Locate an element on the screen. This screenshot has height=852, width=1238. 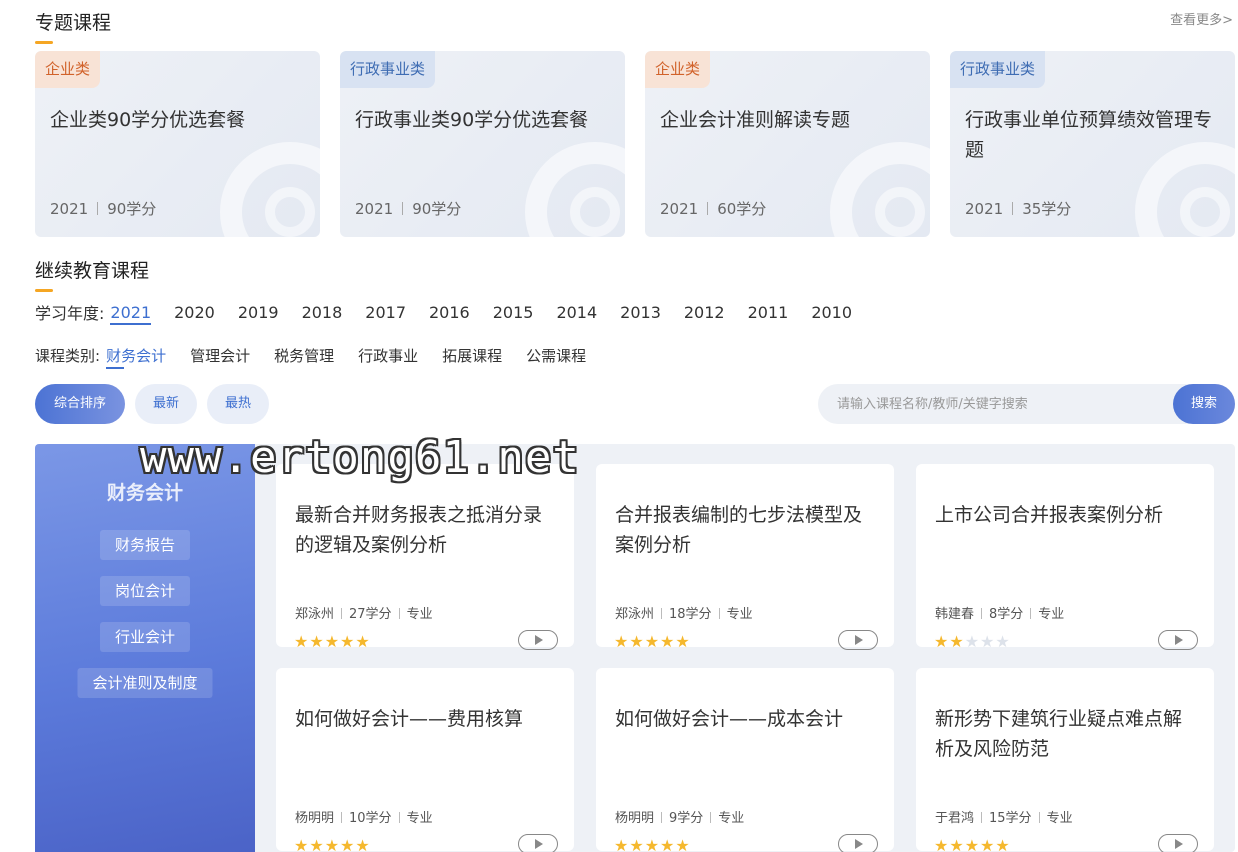
course-meta: 韩建春 8学分 专业 is located at coordinates (999, 612).